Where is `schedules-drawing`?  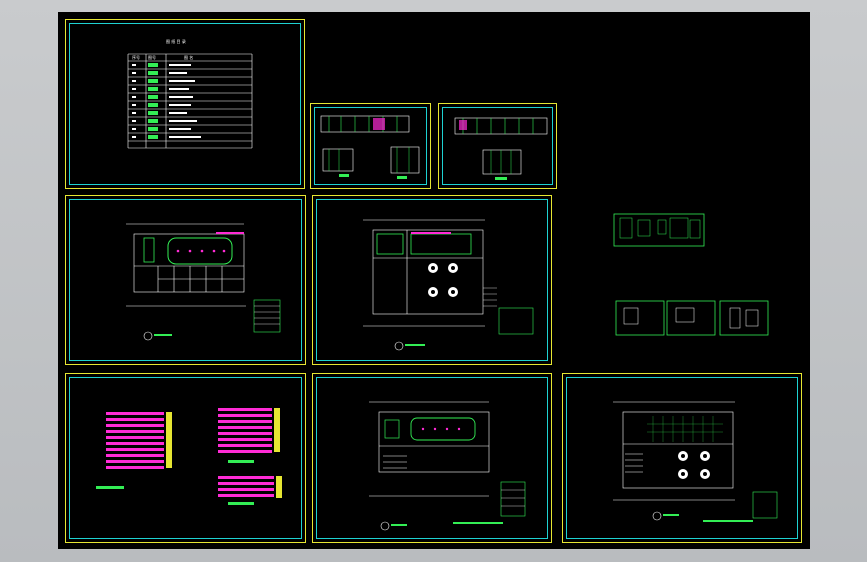
schedules-drawing is located at coordinates (189, 456).